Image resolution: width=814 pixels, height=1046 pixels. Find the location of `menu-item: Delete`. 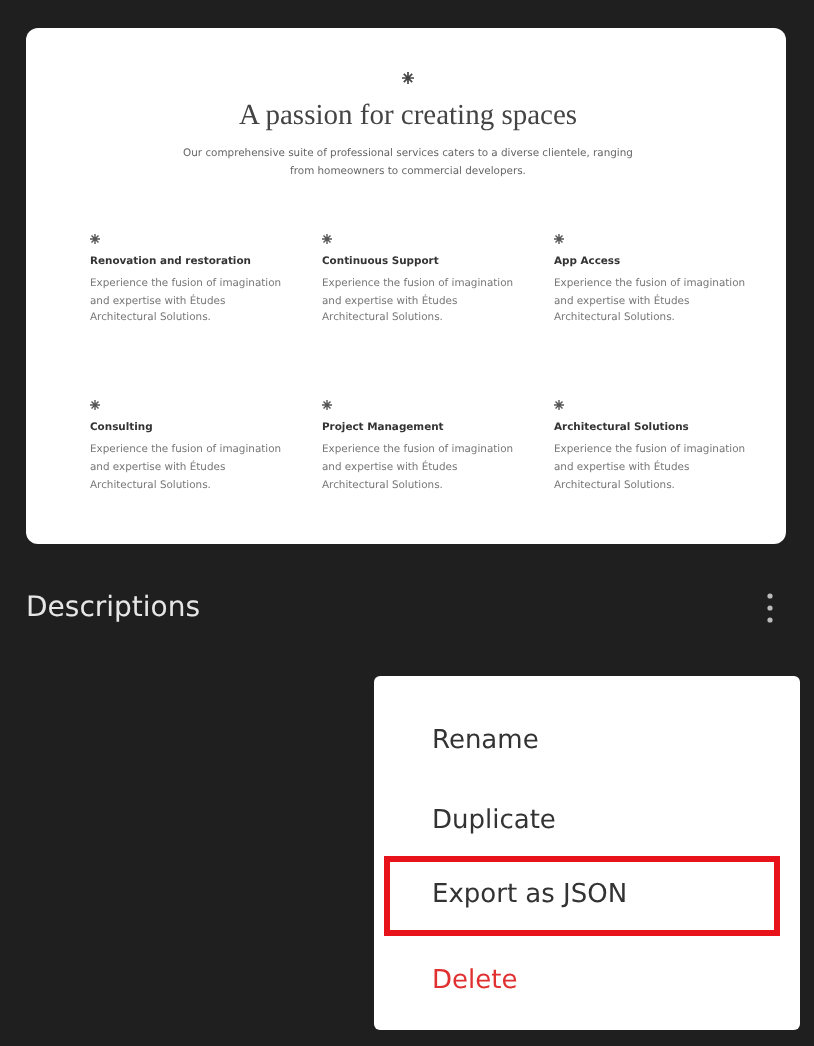

menu-item: Delete is located at coordinates (582, 976).